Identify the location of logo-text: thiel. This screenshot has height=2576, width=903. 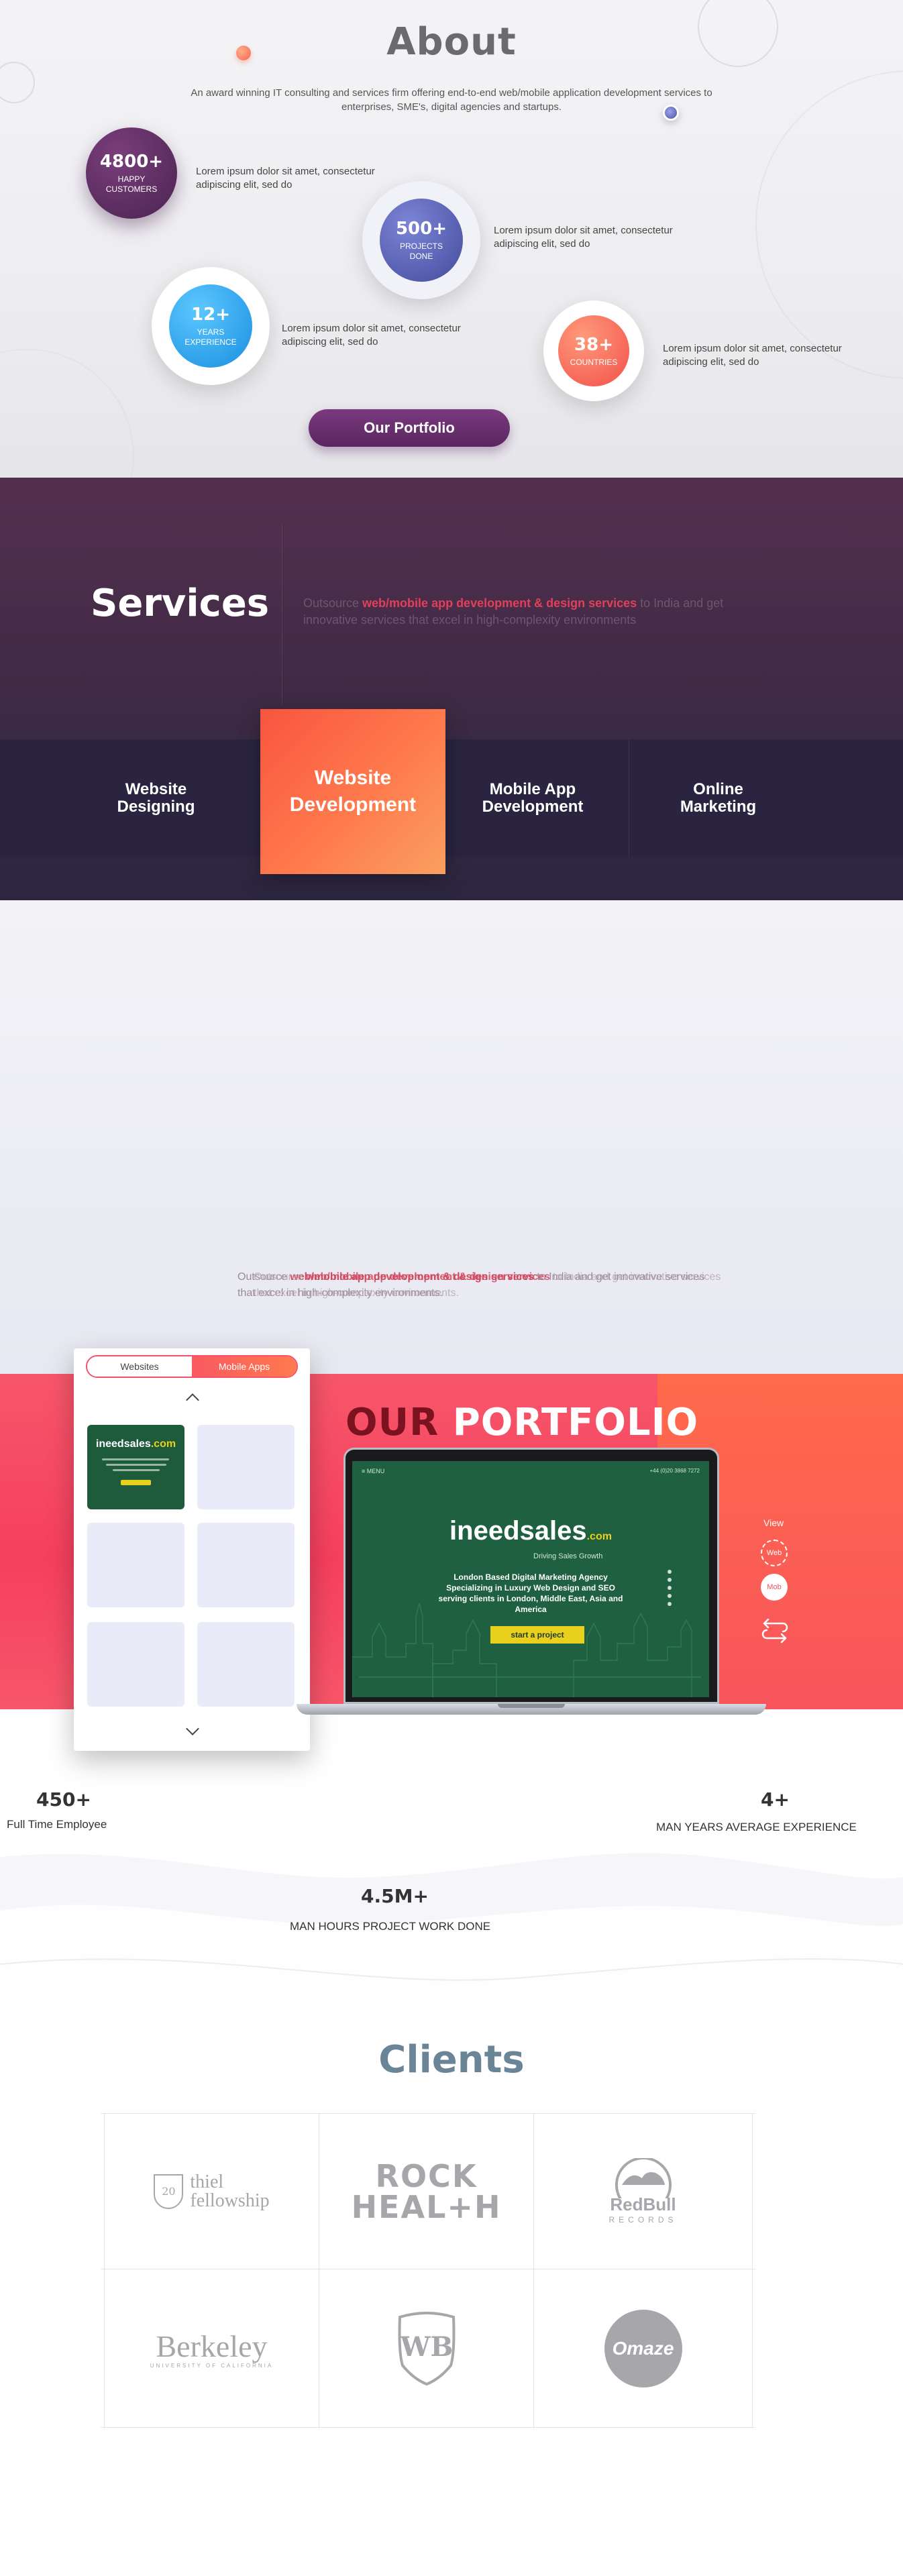
(207, 2181).